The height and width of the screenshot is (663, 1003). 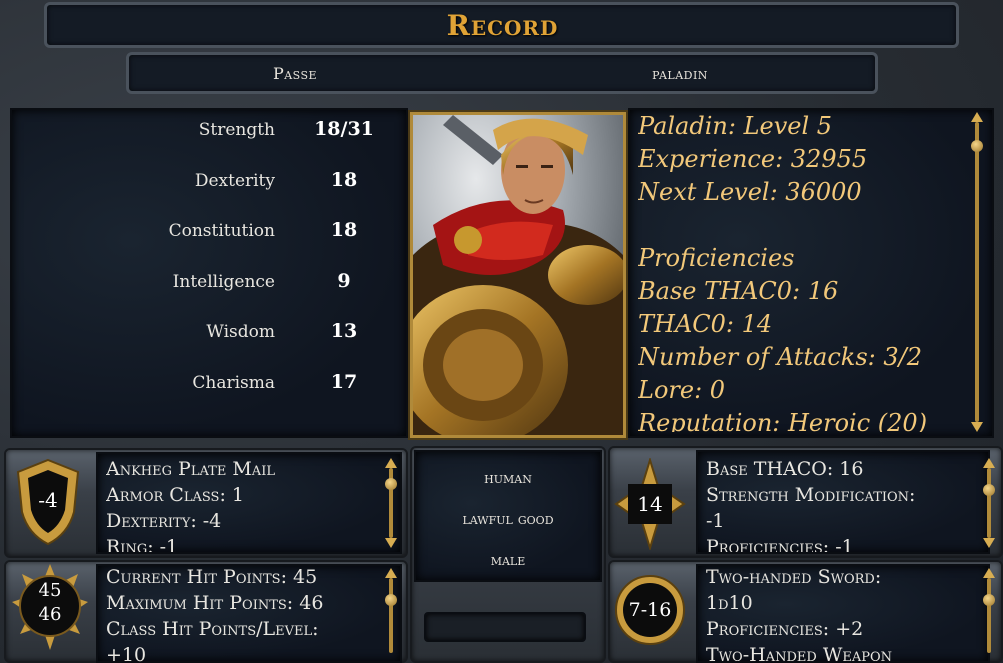 What do you see at coordinates (783, 420) in the screenshot?
I see `info-line: Reputation: Heroic (20)` at bounding box center [783, 420].